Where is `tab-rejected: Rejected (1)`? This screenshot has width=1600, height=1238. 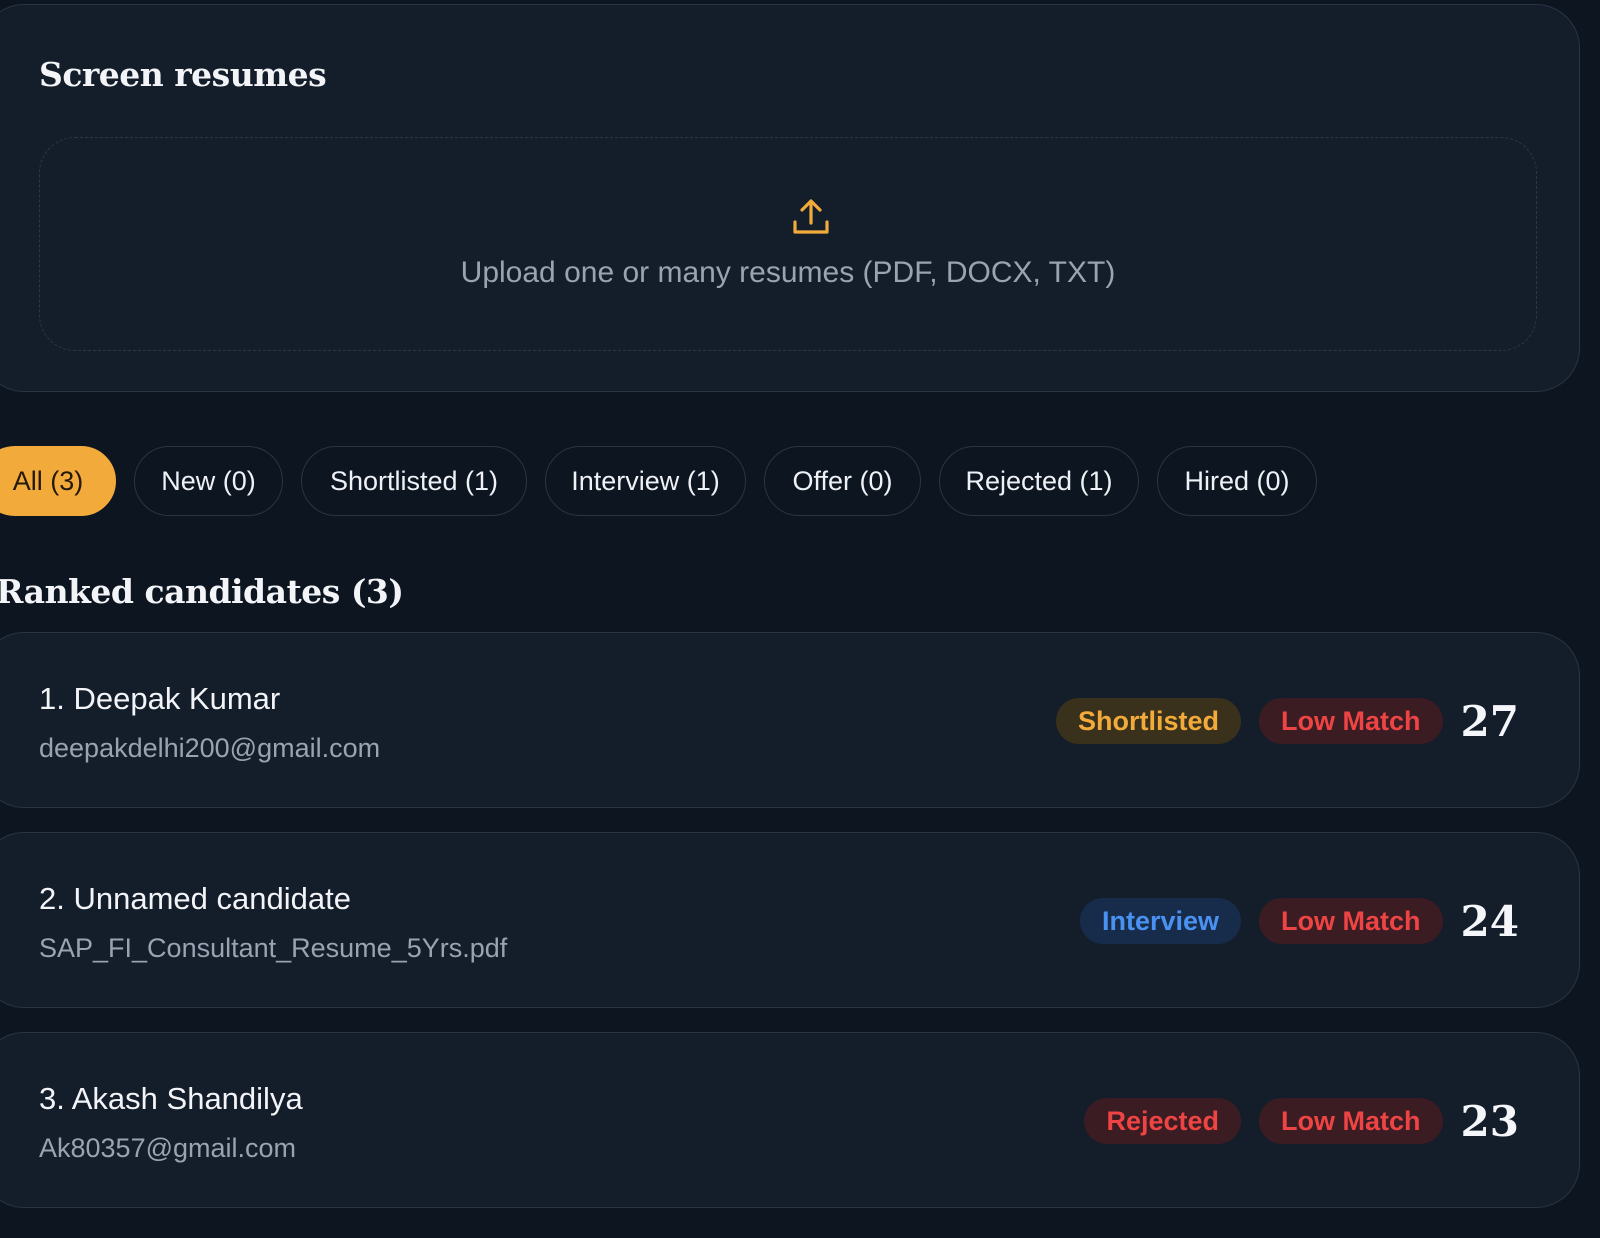
tab-rejected: Rejected (1) is located at coordinates (1039, 481).